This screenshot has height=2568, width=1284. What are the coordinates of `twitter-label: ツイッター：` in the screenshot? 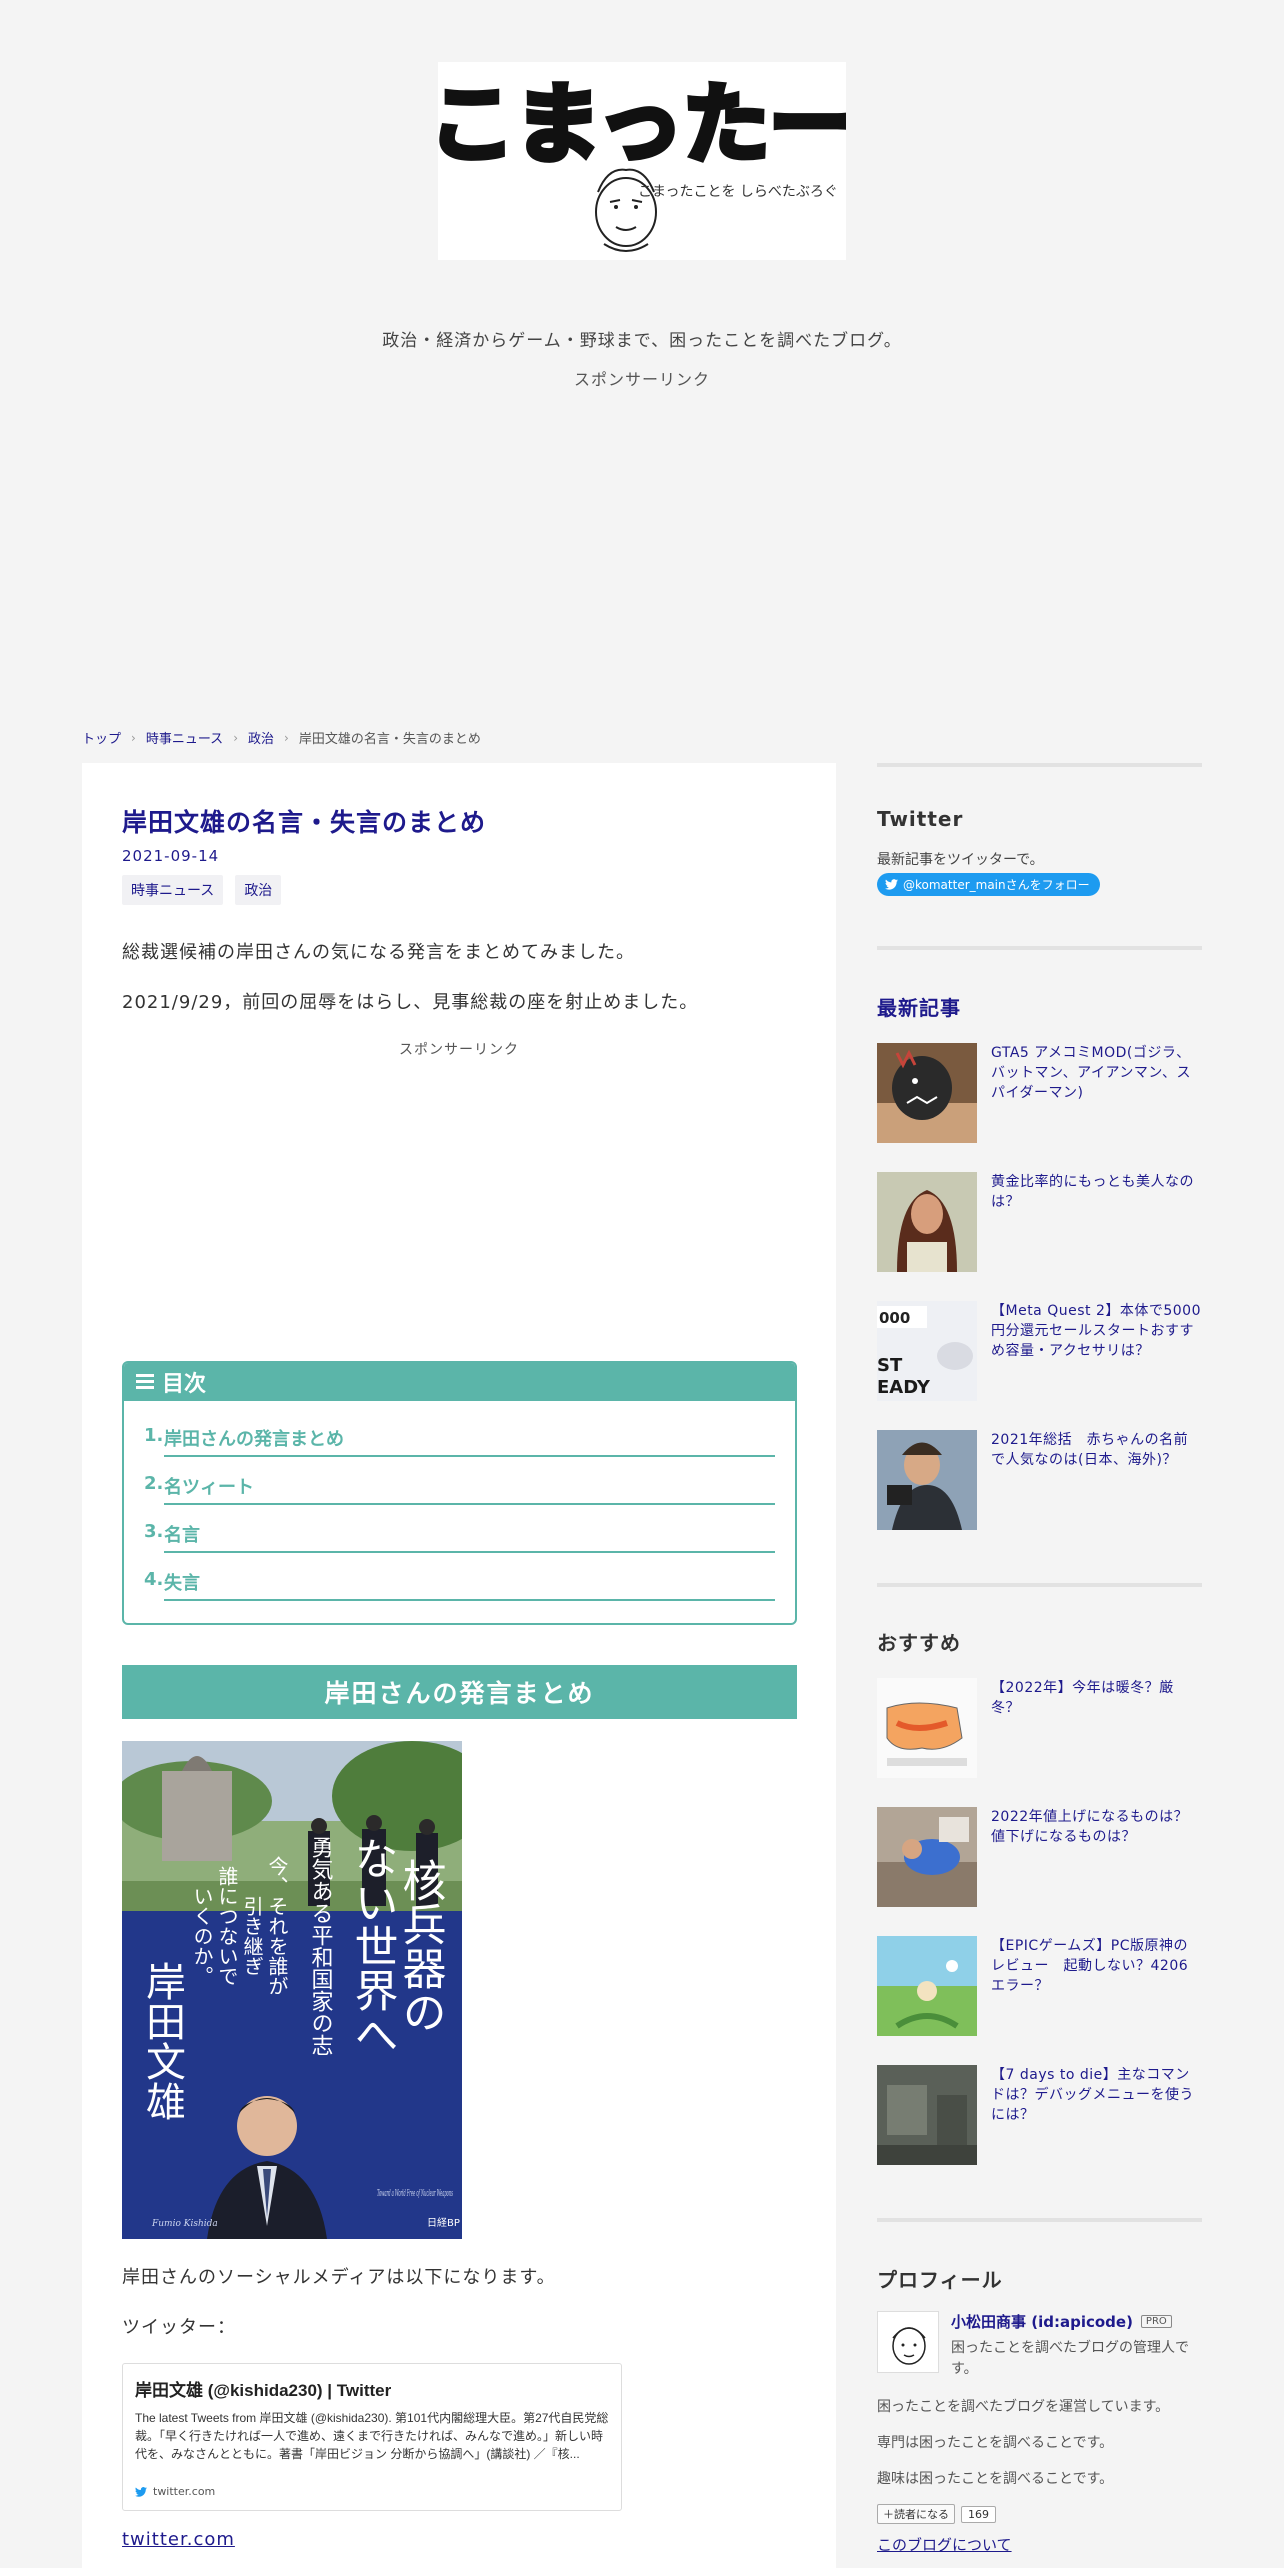 It's located at (179, 2327).